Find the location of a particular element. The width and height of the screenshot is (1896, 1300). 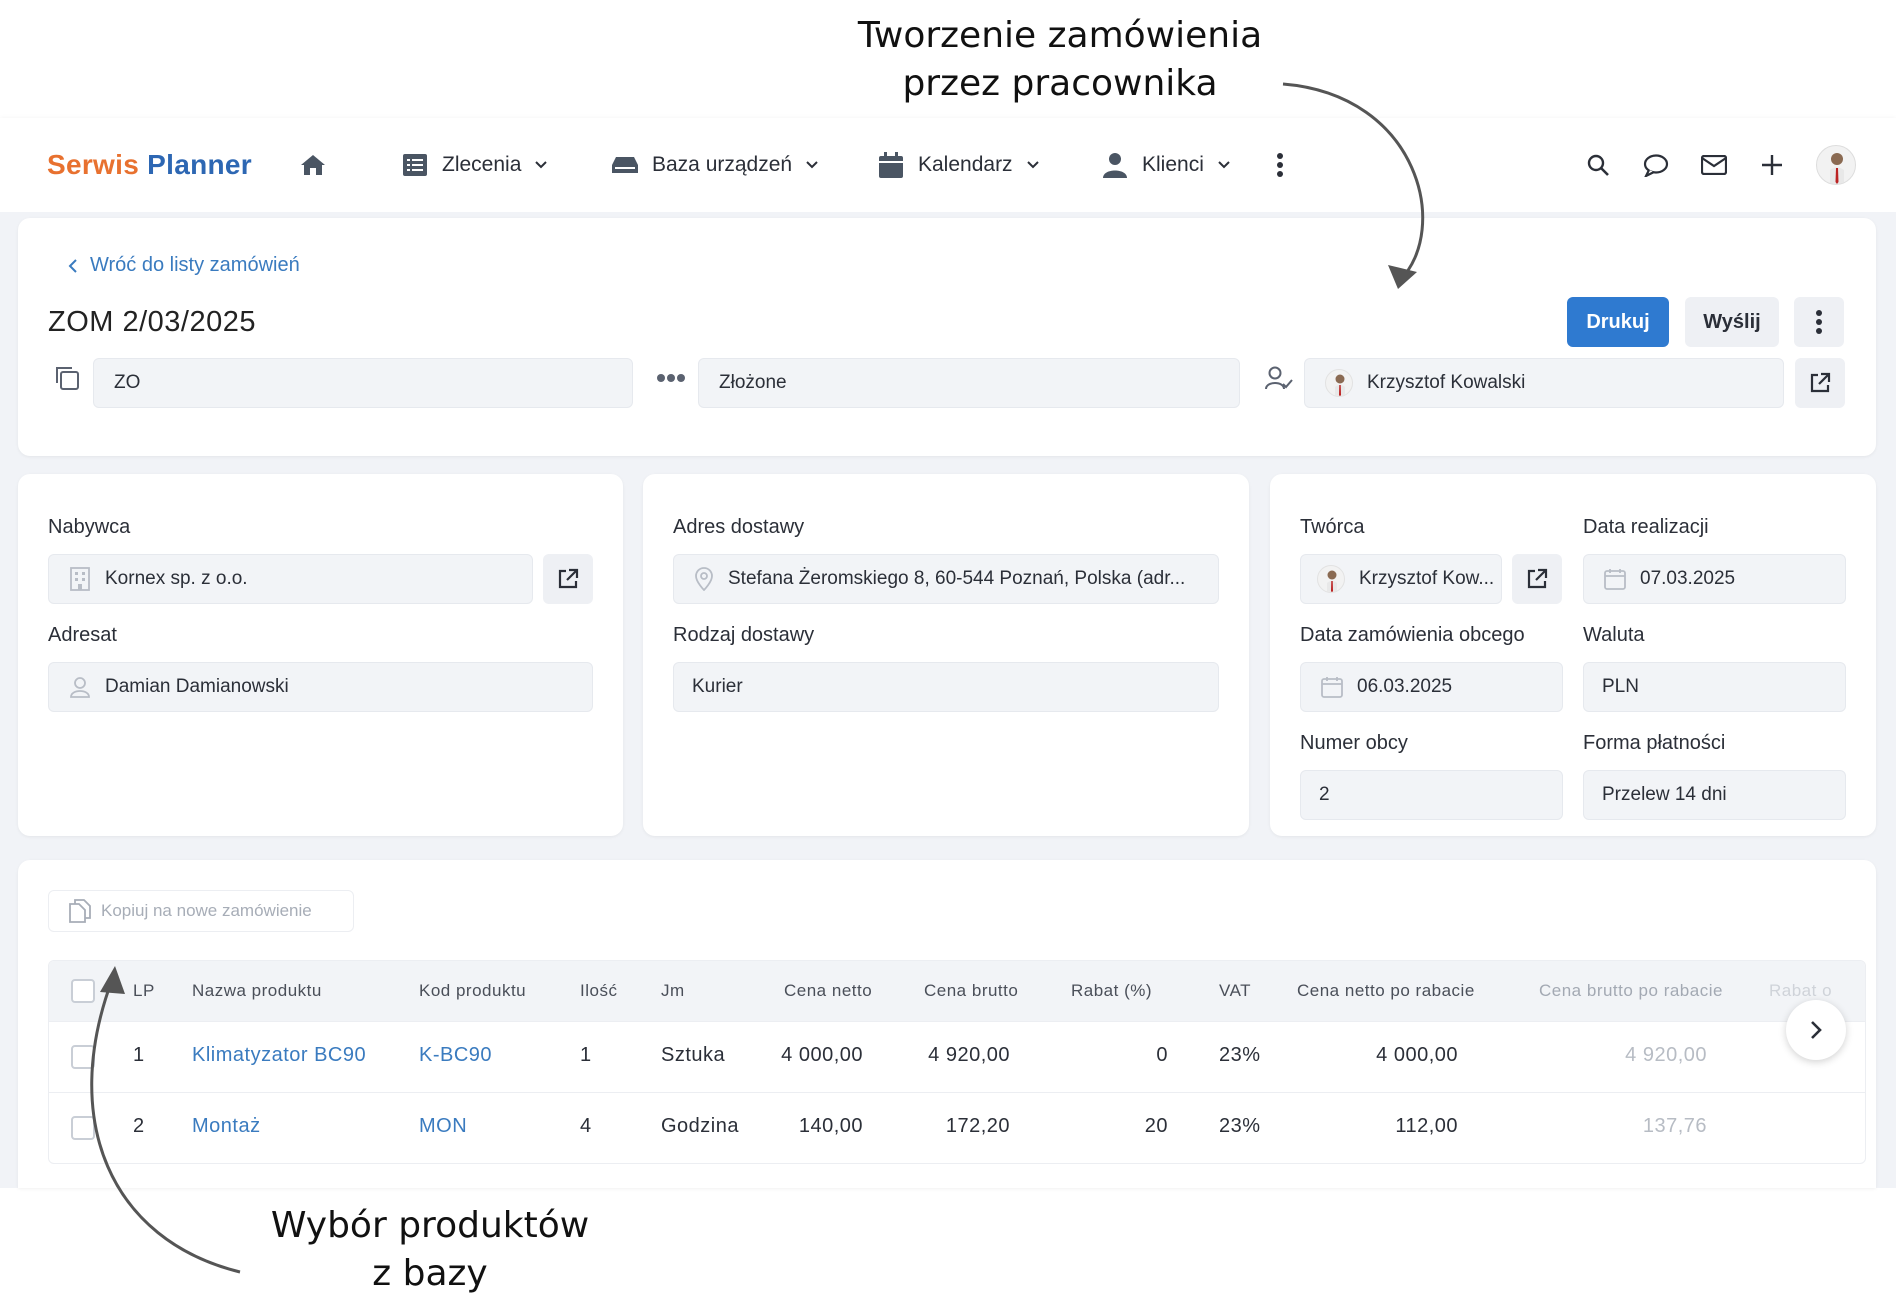

order-status-field: Złożone is located at coordinates (969, 383).